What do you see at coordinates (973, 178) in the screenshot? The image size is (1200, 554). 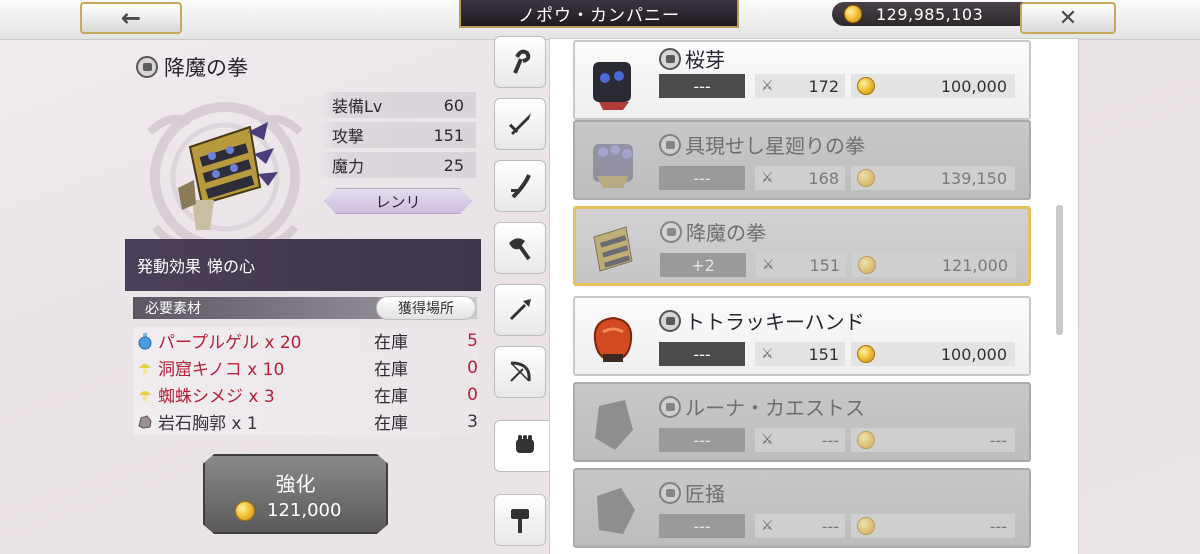 I see `price-value: 139,150` at bounding box center [973, 178].